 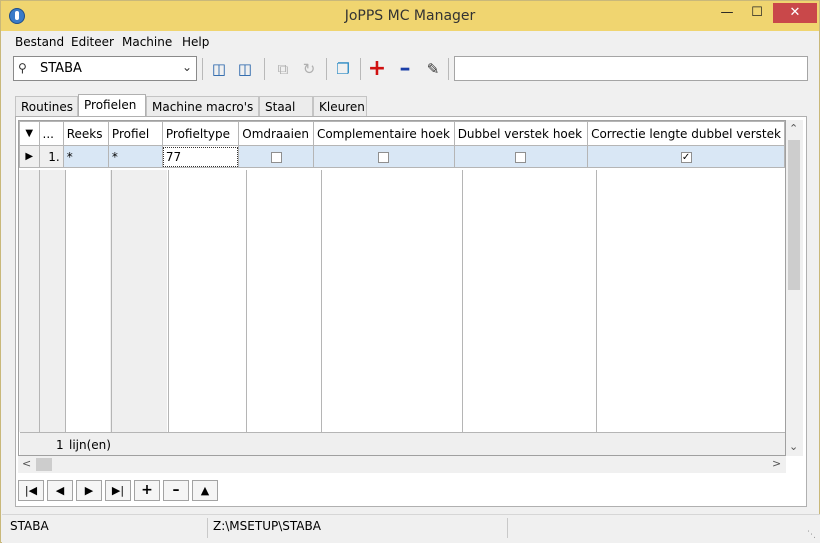 I want to click on correctie-lengte-checkbox: ✓, so click(x=686, y=157).